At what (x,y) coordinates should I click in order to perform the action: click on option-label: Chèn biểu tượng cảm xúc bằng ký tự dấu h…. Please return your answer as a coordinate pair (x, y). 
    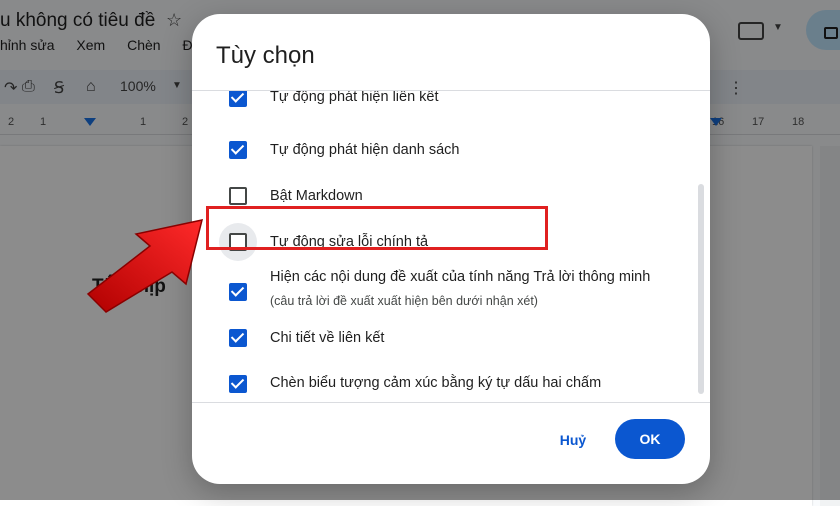
    Looking at the image, I should click on (436, 383).